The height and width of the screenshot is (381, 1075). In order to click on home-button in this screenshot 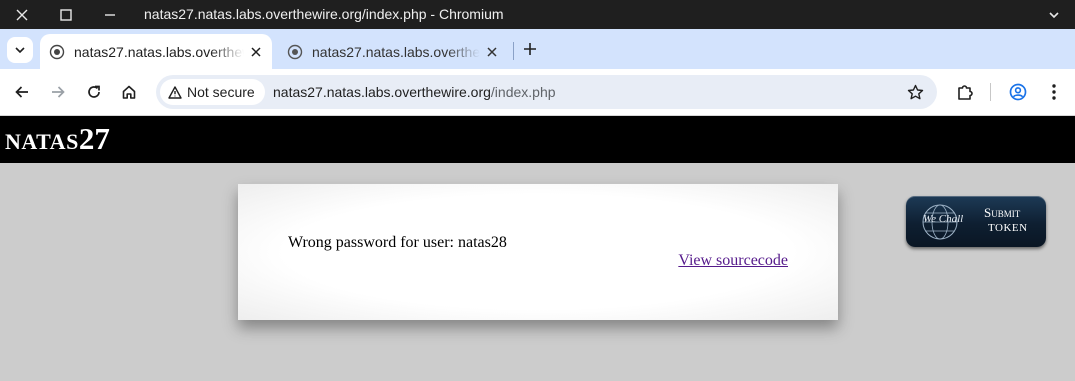, I will do `click(129, 92)`.